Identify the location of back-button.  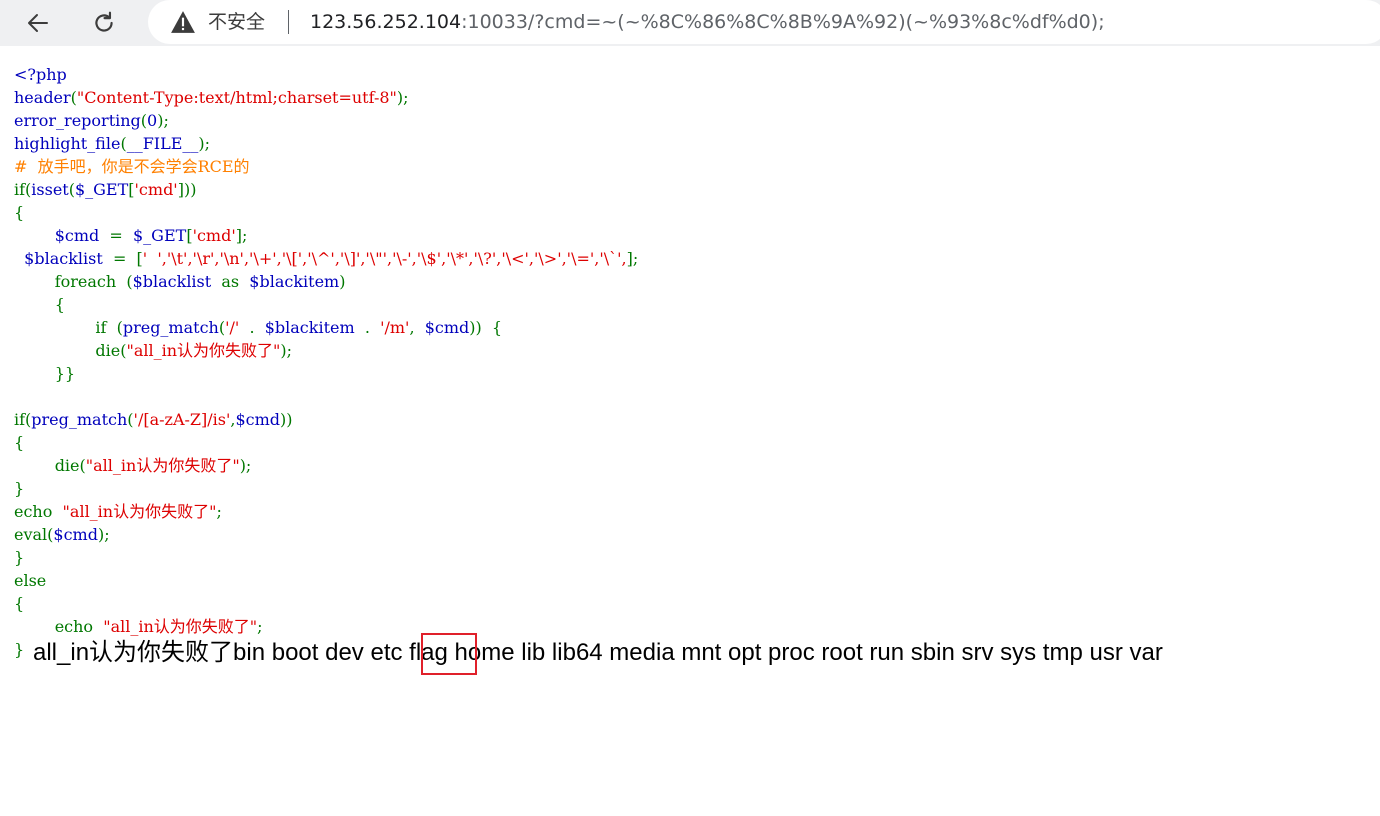
(38, 23).